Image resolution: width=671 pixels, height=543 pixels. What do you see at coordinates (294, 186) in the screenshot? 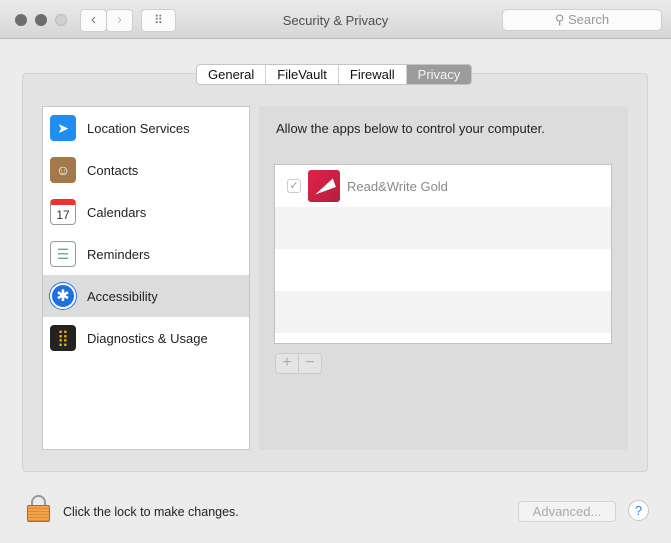
I see `app-checkbox: ✓` at bounding box center [294, 186].